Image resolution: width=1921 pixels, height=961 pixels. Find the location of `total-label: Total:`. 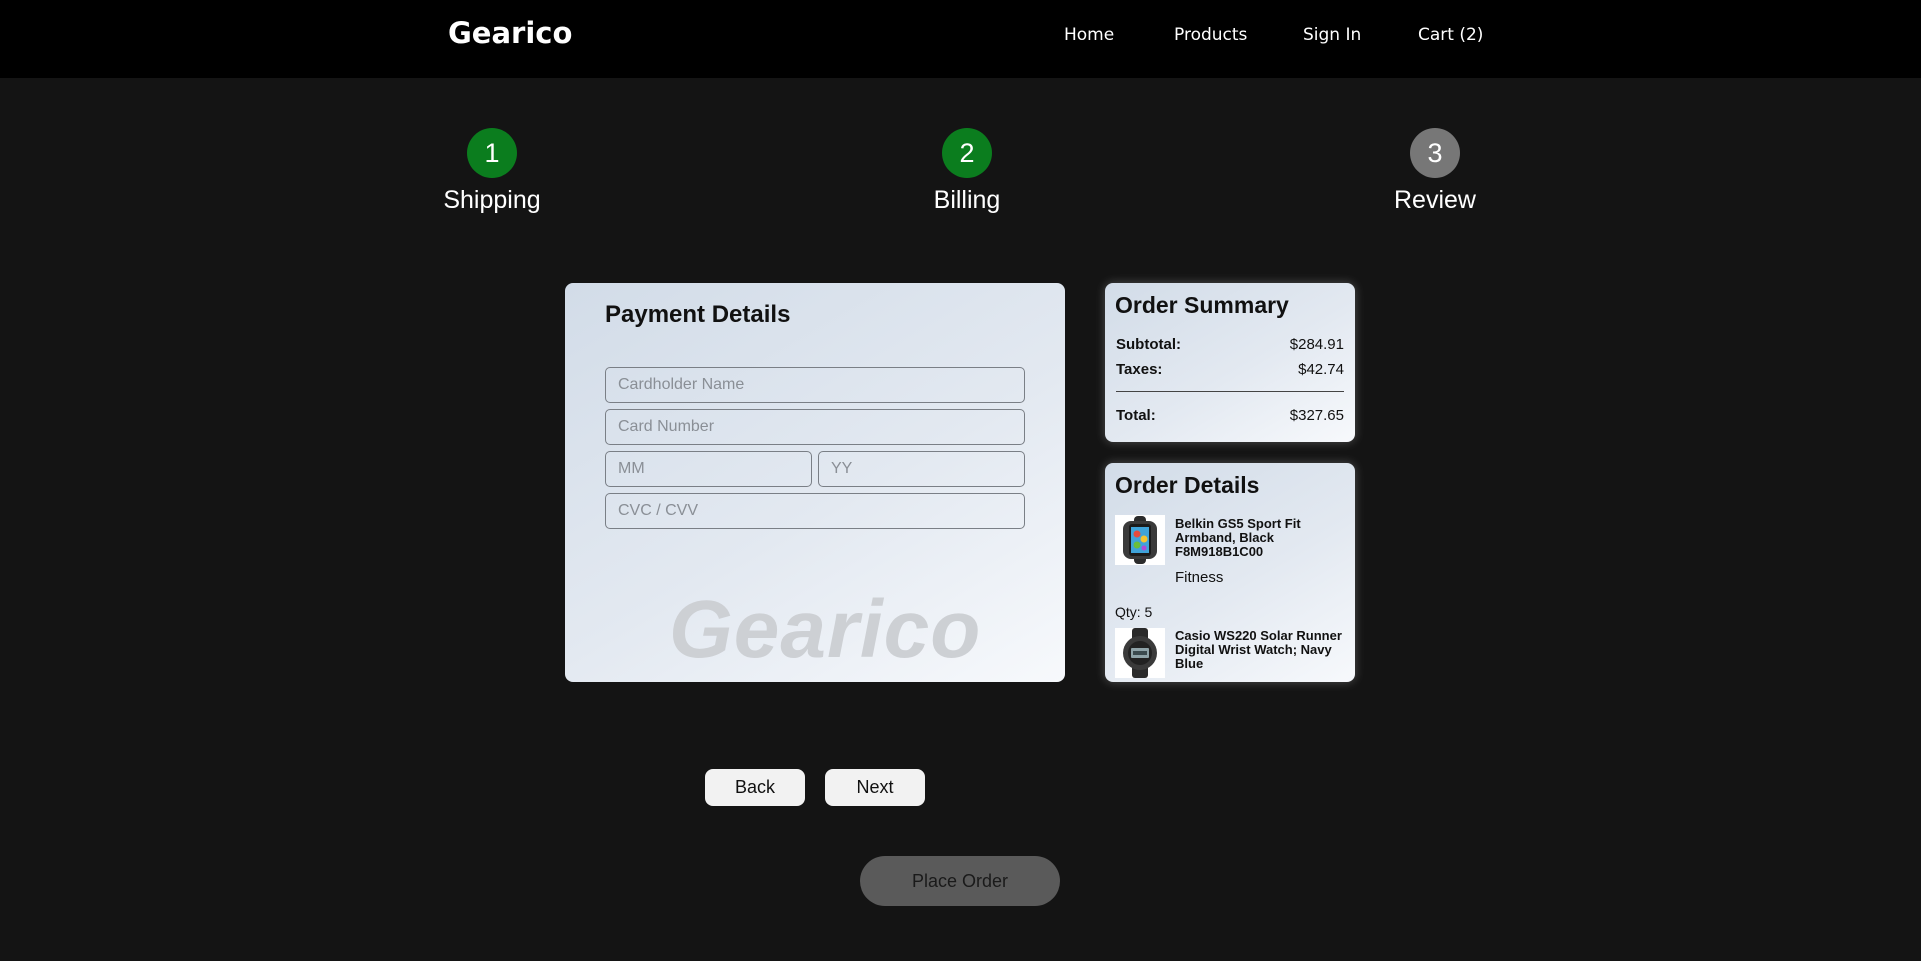

total-label: Total: is located at coordinates (1136, 415).